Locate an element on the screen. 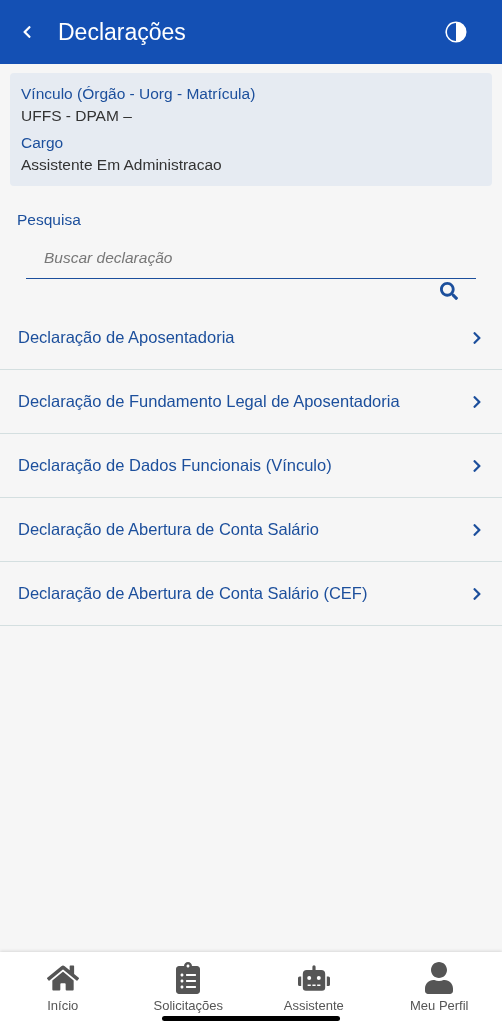 The image size is (502, 1024). declaration-item: Declaração de Aposentadoria is located at coordinates (251, 338).